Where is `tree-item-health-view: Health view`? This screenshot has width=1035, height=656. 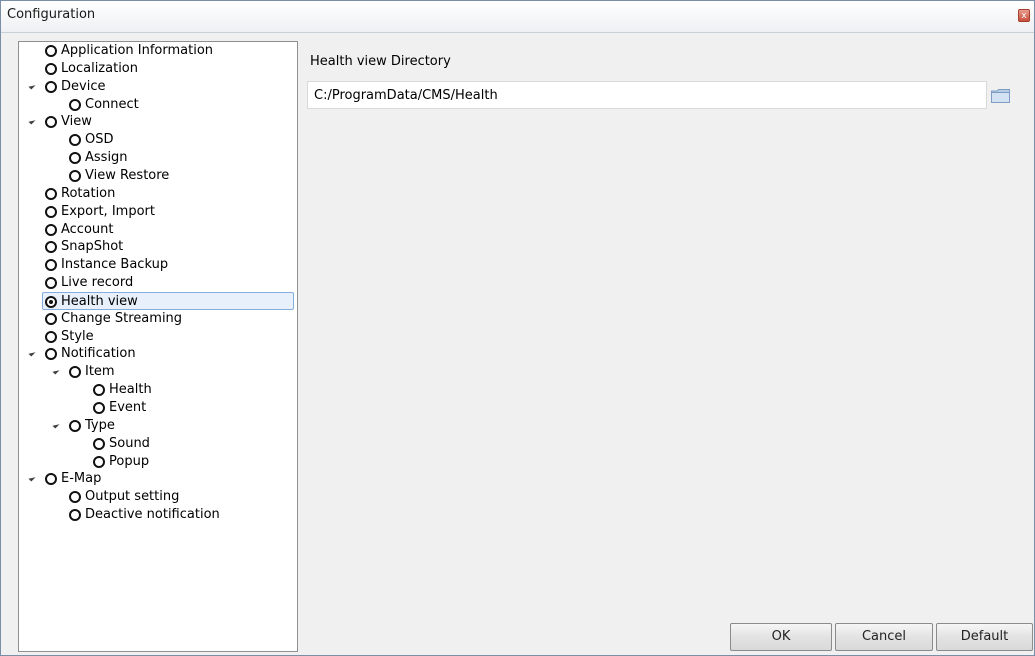 tree-item-health-view: Health view is located at coordinates (168, 300).